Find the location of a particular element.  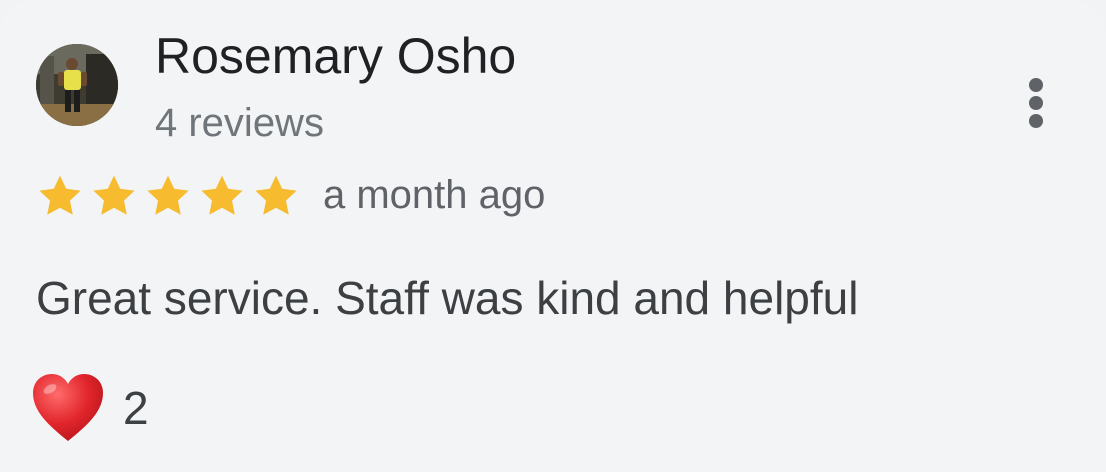

reaction-count: 2 is located at coordinates (136, 408).